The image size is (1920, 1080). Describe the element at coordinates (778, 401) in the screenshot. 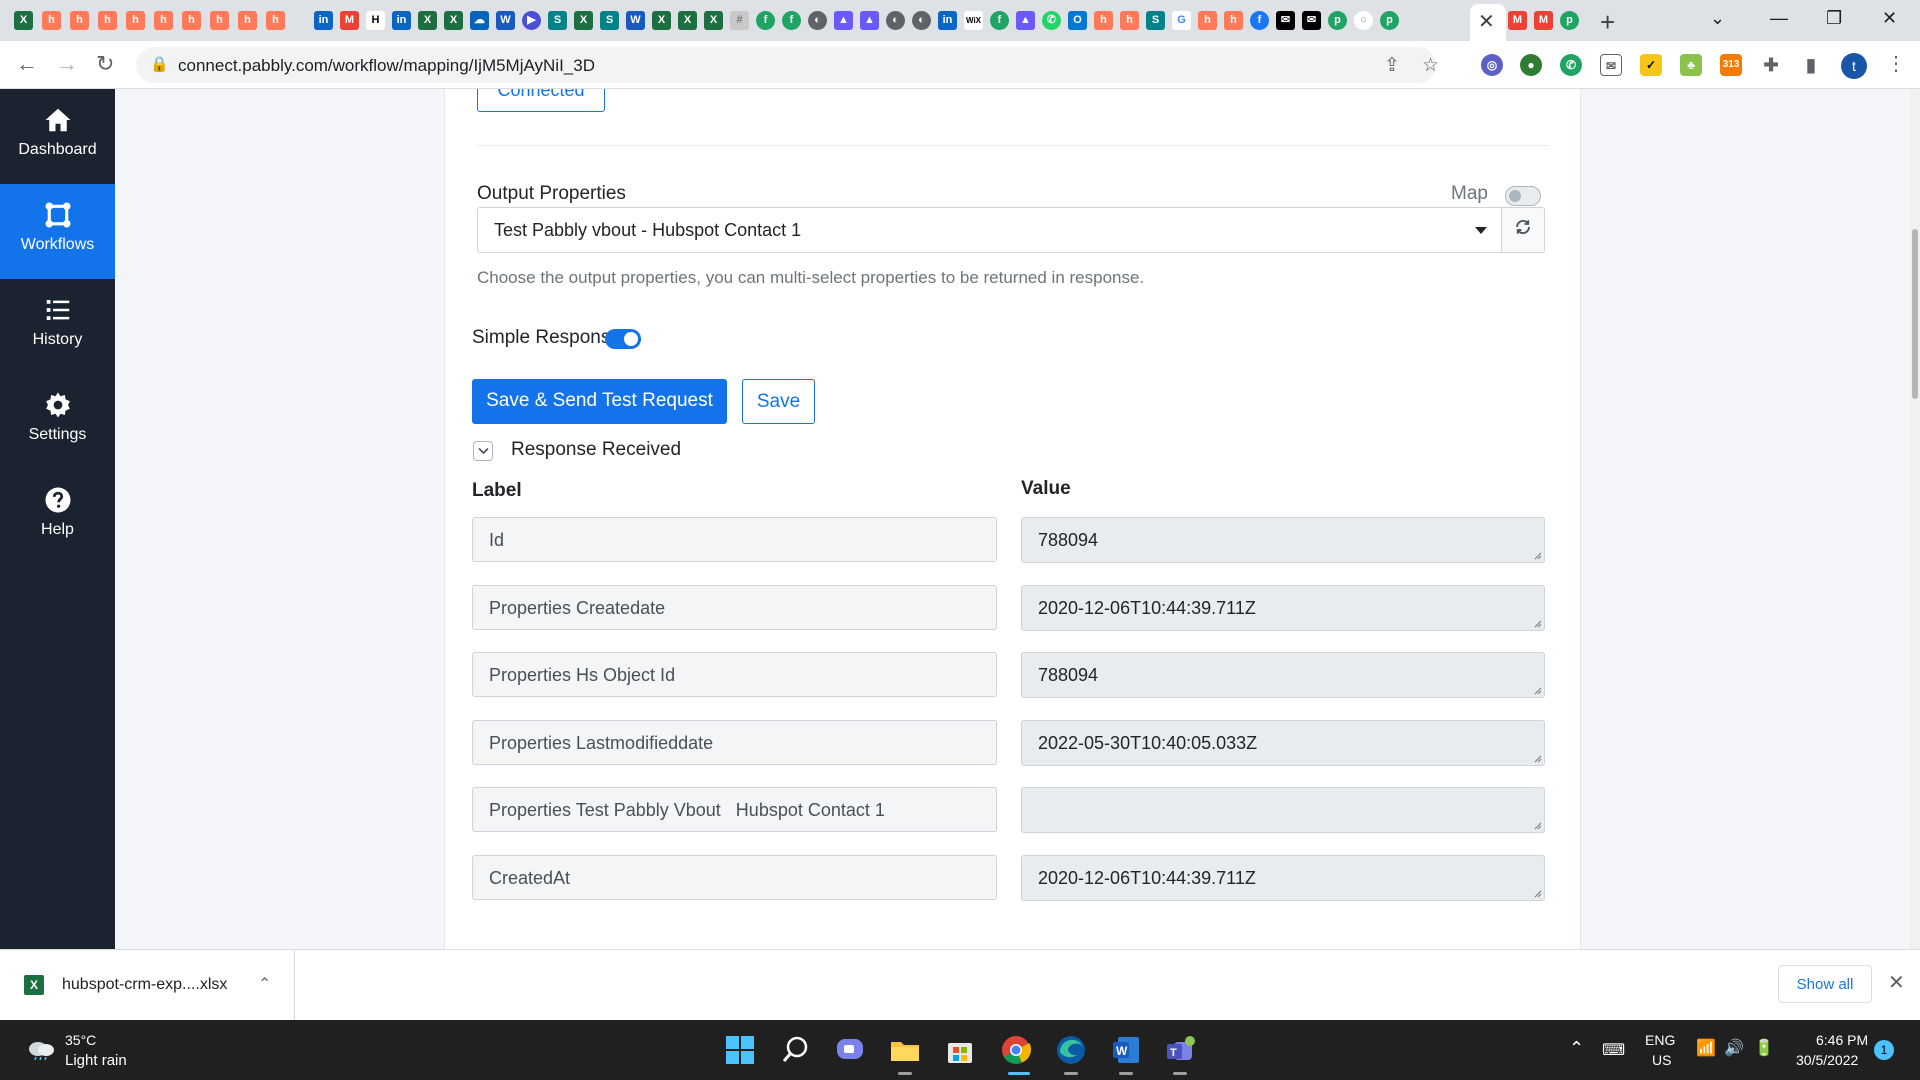

I see `save-button: Save` at that location.